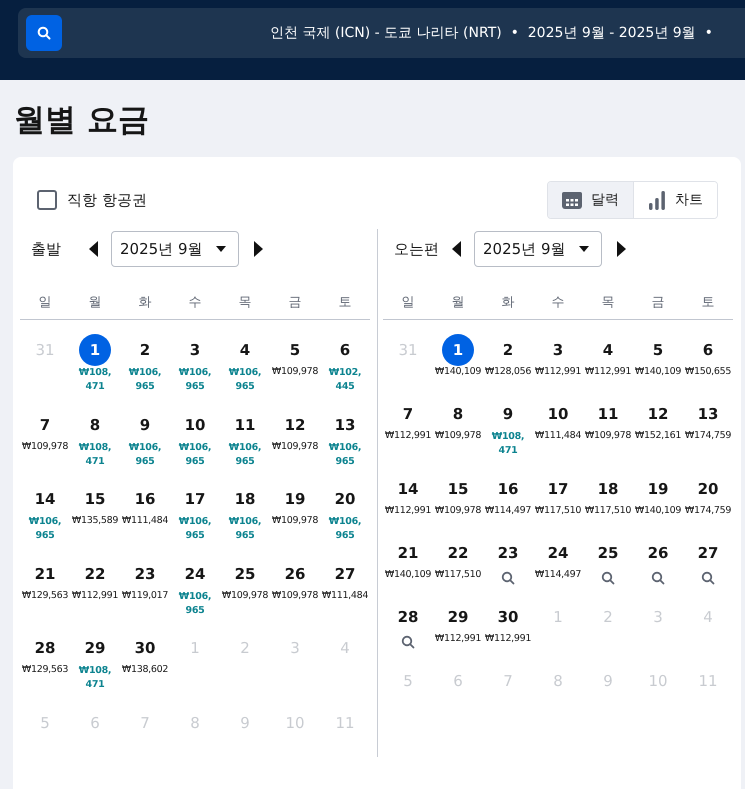 This screenshot has height=789, width=745. Describe the element at coordinates (458, 574) in the screenshot. I see `day-price: ₩117,510` at that location.